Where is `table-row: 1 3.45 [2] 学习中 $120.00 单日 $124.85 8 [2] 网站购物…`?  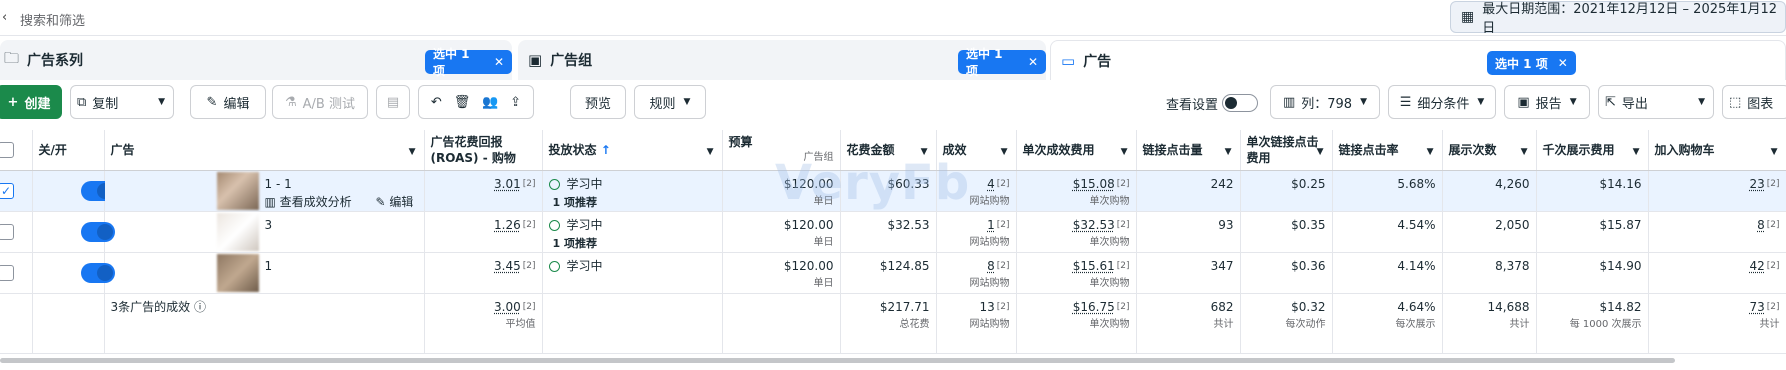
table-row: 1 3.45 [2] 学习中 $120.00 单日 $124.85 8 [2] 网站购物… is located at coordinates (893, 273).